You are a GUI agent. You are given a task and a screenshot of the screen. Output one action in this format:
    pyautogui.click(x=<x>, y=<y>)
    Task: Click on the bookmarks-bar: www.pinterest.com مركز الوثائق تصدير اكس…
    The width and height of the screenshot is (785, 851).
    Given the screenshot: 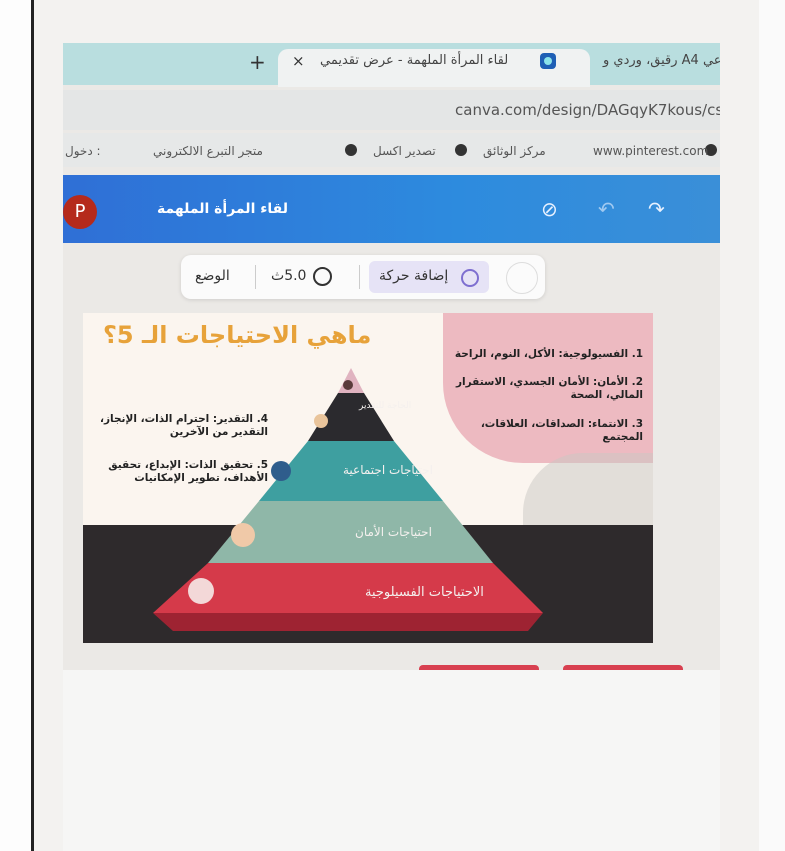 What is the action you would take?
    pyautogui.click(x=391, y=150)
    